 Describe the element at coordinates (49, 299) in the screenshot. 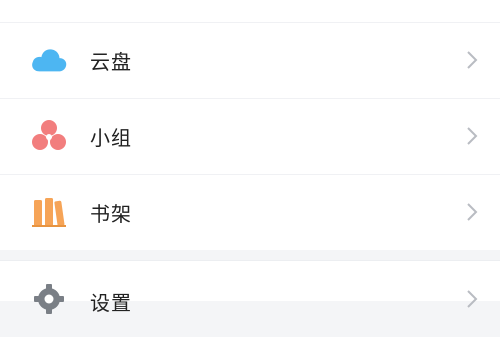

I see `gear-icon` at that location.